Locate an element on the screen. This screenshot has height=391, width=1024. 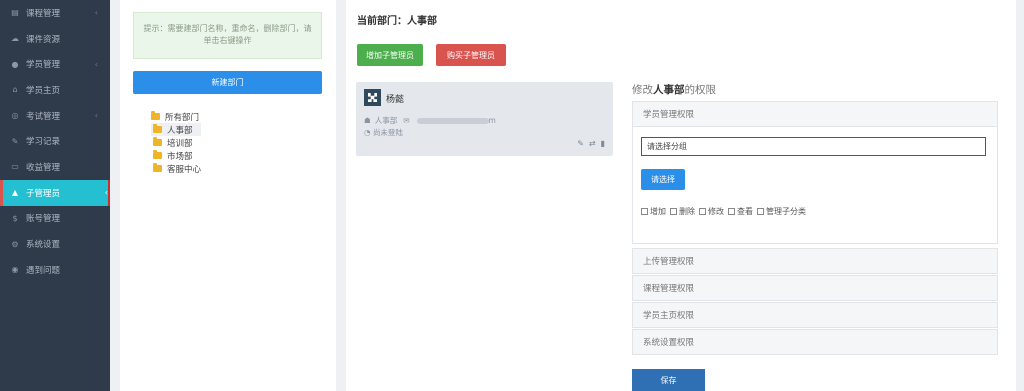
save-button: 保存 is located at coordinates (668, 380).